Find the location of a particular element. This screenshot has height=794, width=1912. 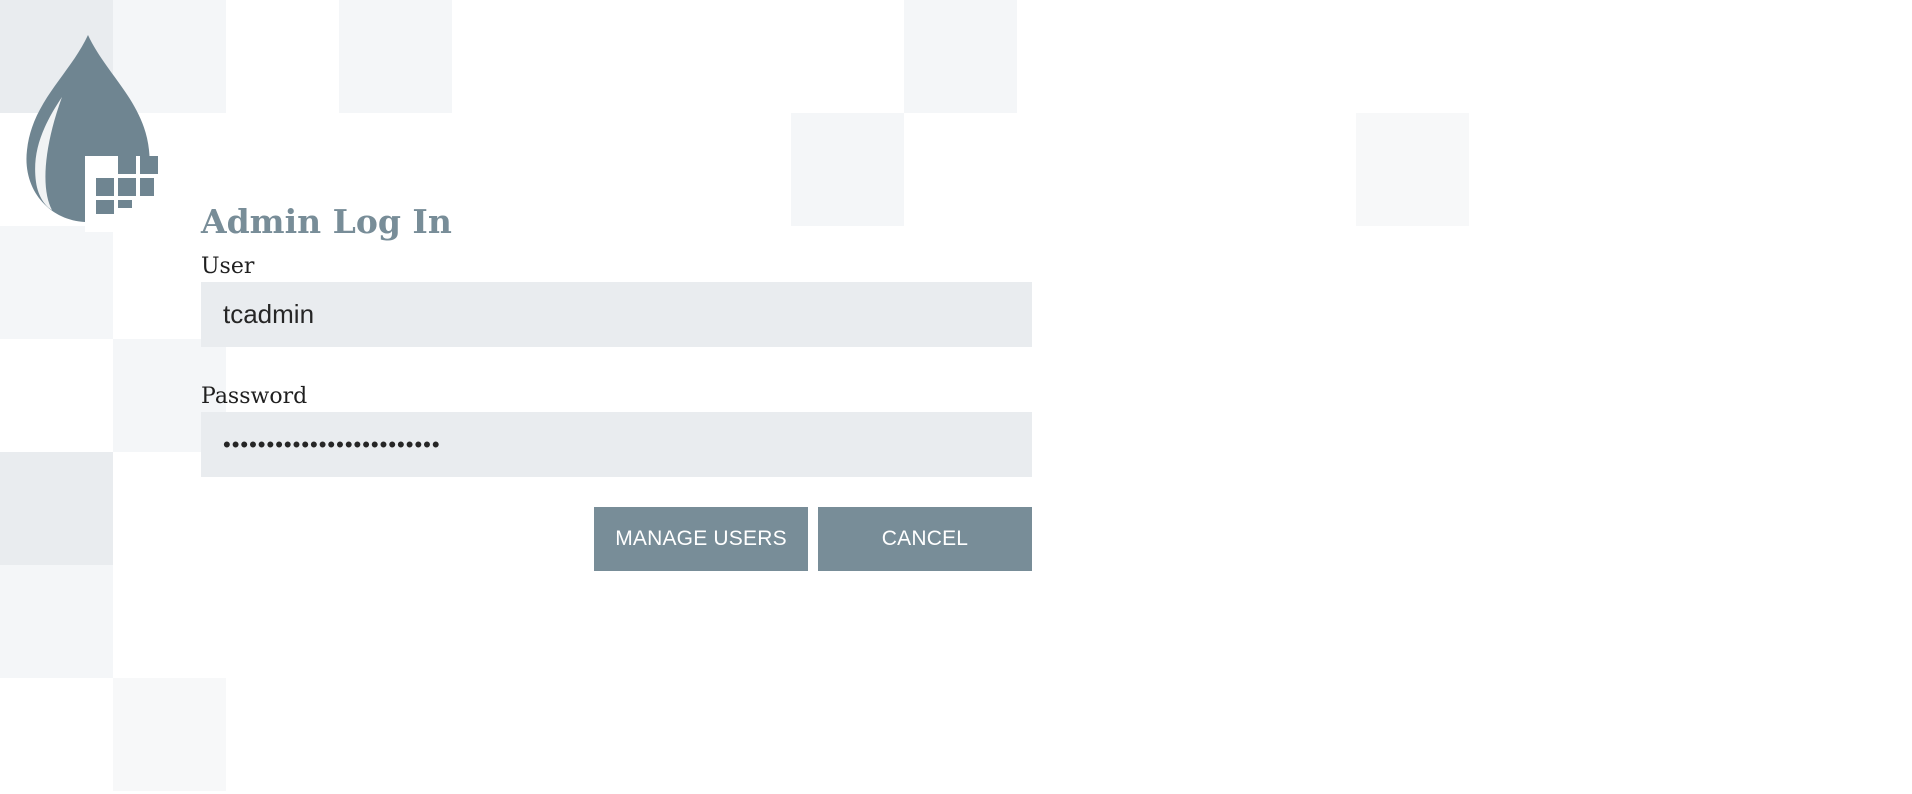

action-buttons: MANAGE USERS CANCEL is located at coordinates (616, 539).